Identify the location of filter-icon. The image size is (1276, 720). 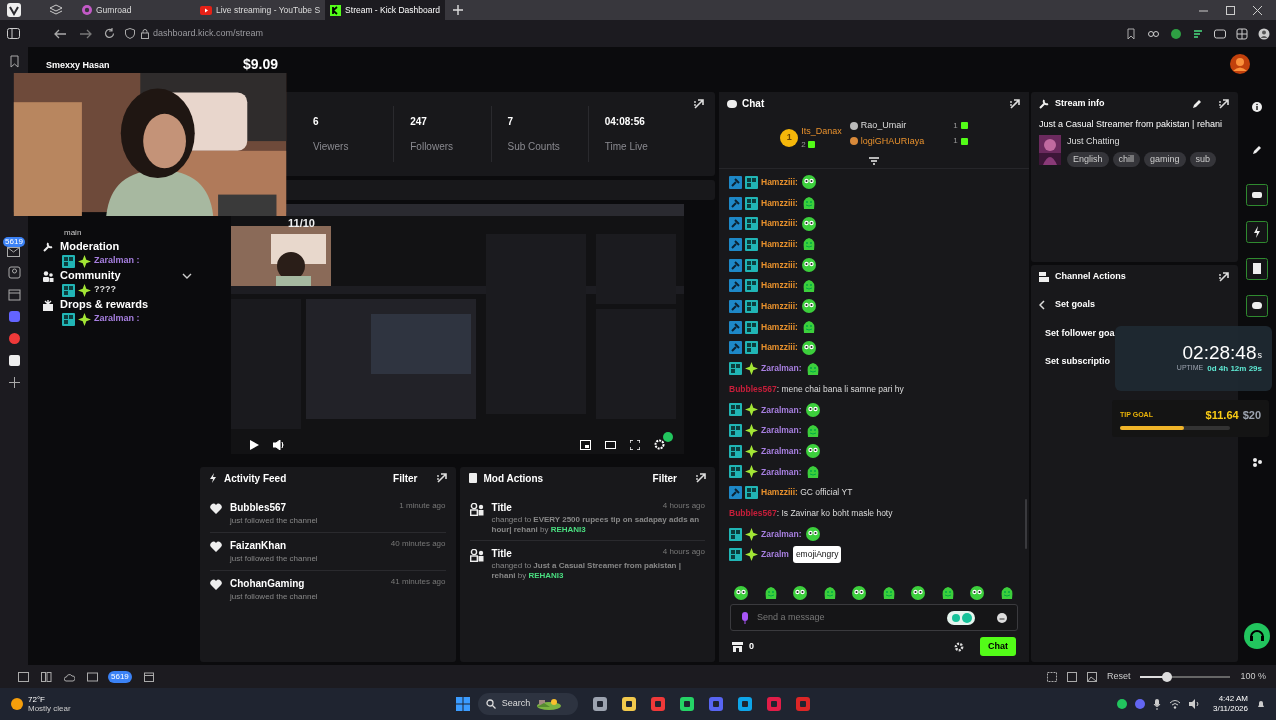
(874, 161).